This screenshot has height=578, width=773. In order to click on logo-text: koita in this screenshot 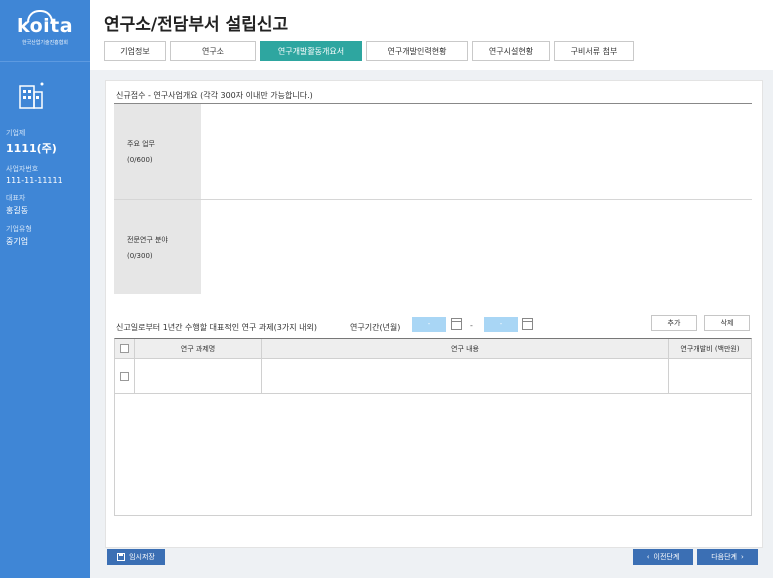, I will do `click(45, 22)`.